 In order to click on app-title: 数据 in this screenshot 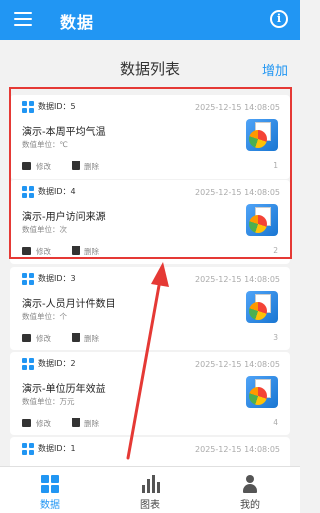, I will do `click(77, 22)`.